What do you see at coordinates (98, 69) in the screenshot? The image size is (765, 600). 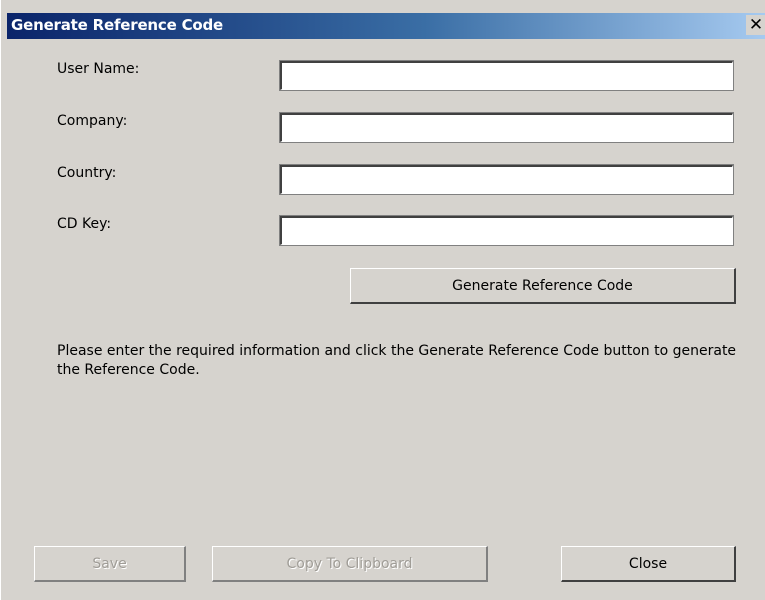 I see `user-name-label: User Name:` at bounding box center [98, 69].